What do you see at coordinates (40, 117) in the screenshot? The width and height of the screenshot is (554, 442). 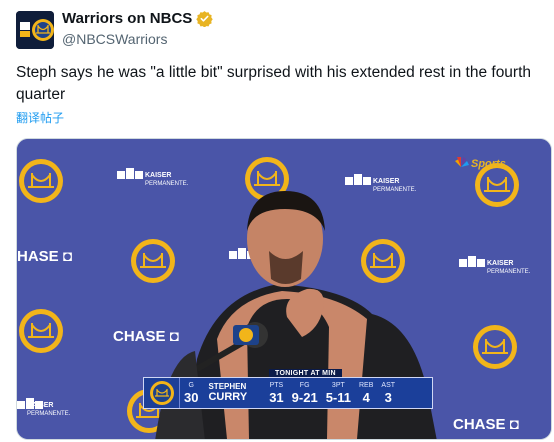 I see `translate-post-link: 翻译帖子` at bounding box center [40, 117].